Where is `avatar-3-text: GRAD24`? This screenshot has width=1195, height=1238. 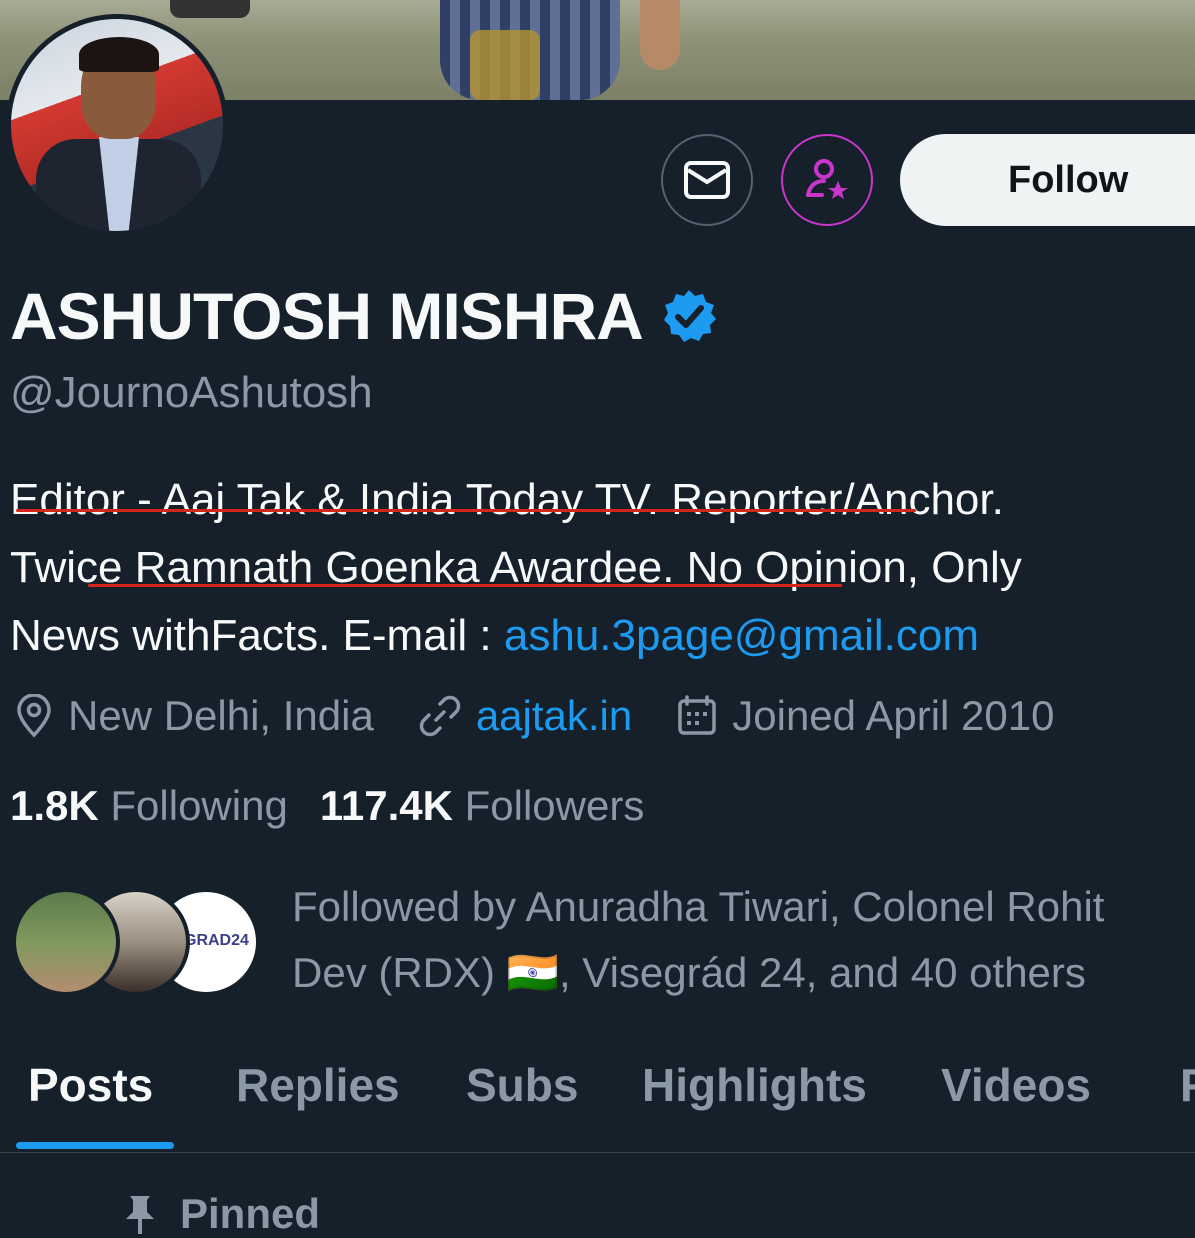
avatar-3-text: GRAD24 is located at coordinates (216, 940).